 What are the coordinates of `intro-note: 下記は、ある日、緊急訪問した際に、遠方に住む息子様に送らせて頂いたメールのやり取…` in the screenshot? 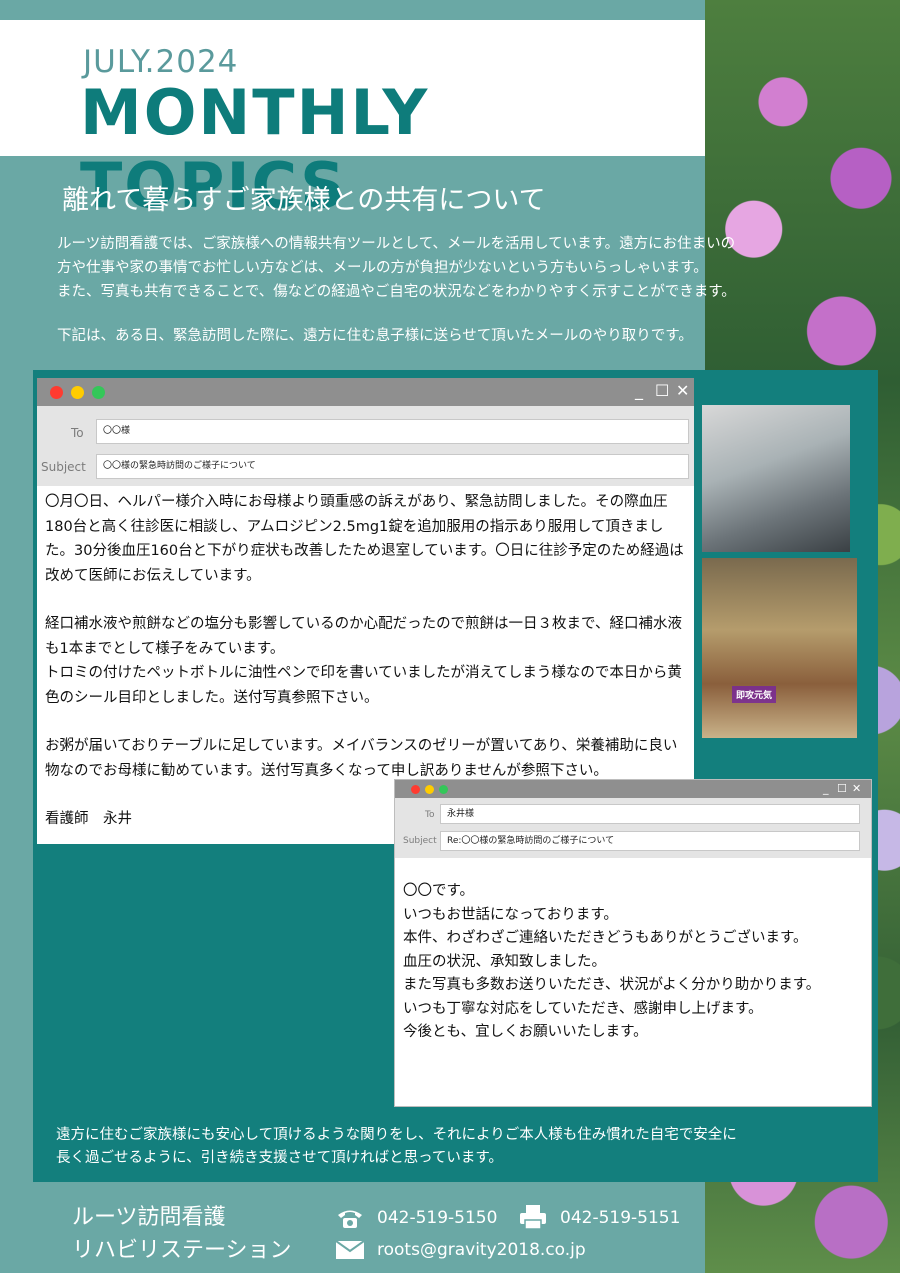 It's located at (375, 336).